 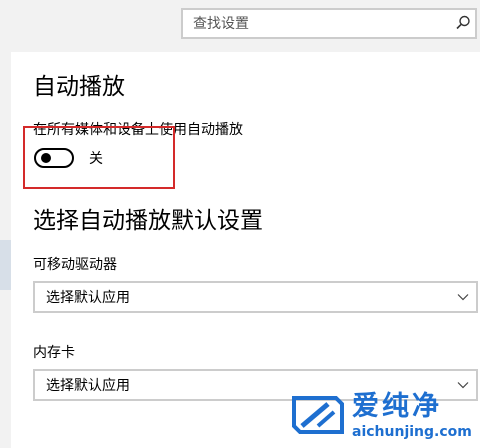 What do you see at coordinates (46, 158) in the screenshot?
I see `toggle-knob` at bounding box center [46, 158].